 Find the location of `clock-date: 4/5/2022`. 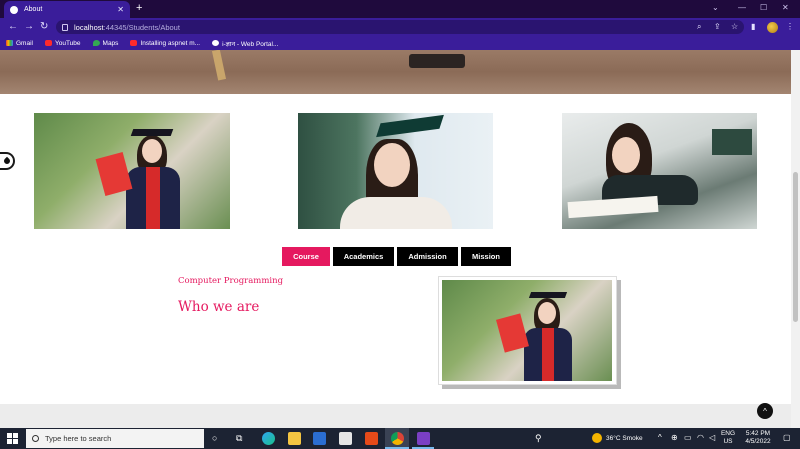

clock-date: 4/5/2022 is located at coordinates (758, 441).